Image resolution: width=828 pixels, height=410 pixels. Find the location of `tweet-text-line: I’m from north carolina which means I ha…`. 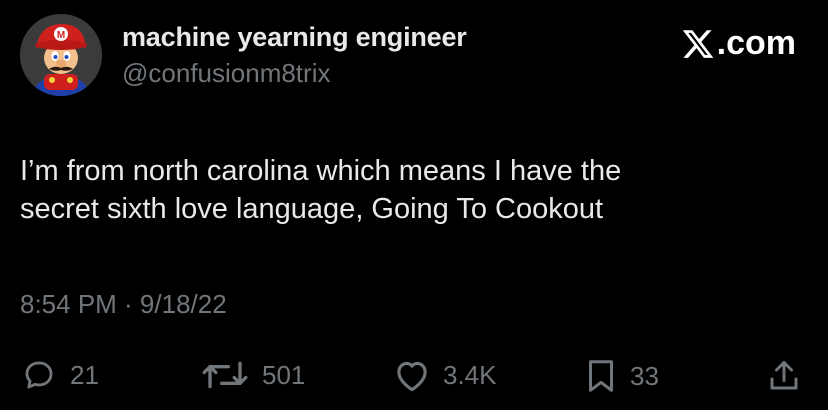

tweet-text-line: I’m from north carolina which means I ha… is located at coordinates (321, 171).